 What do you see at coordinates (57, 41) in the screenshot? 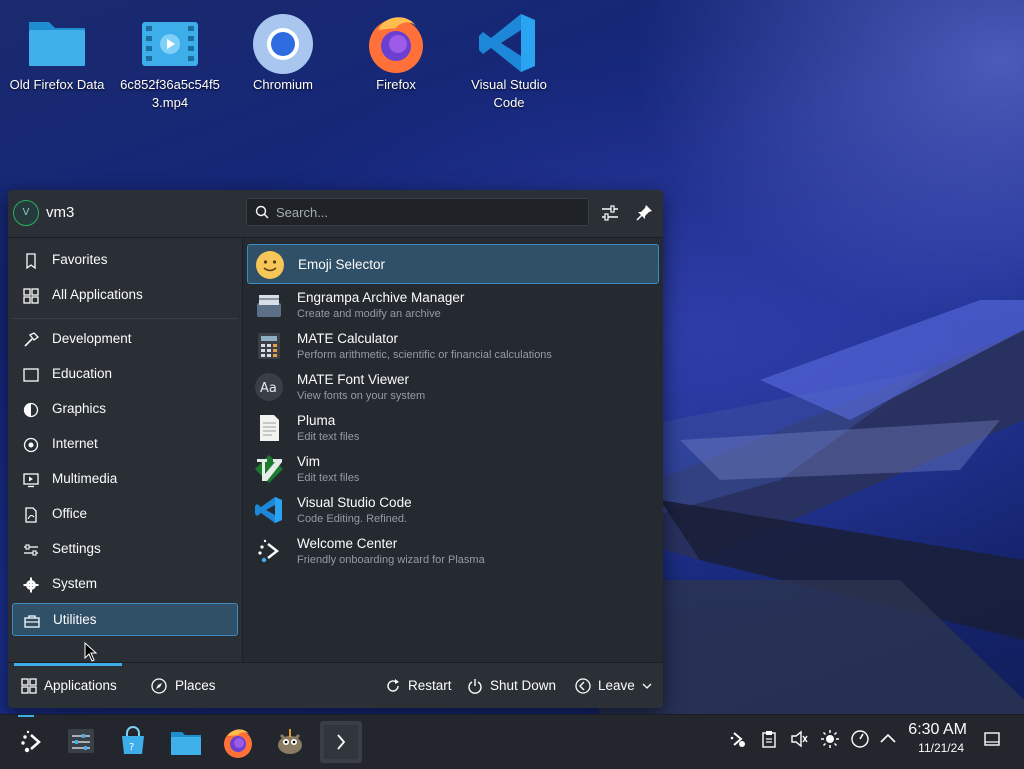
I see `folder-icon` at bounding box center [57, 41].